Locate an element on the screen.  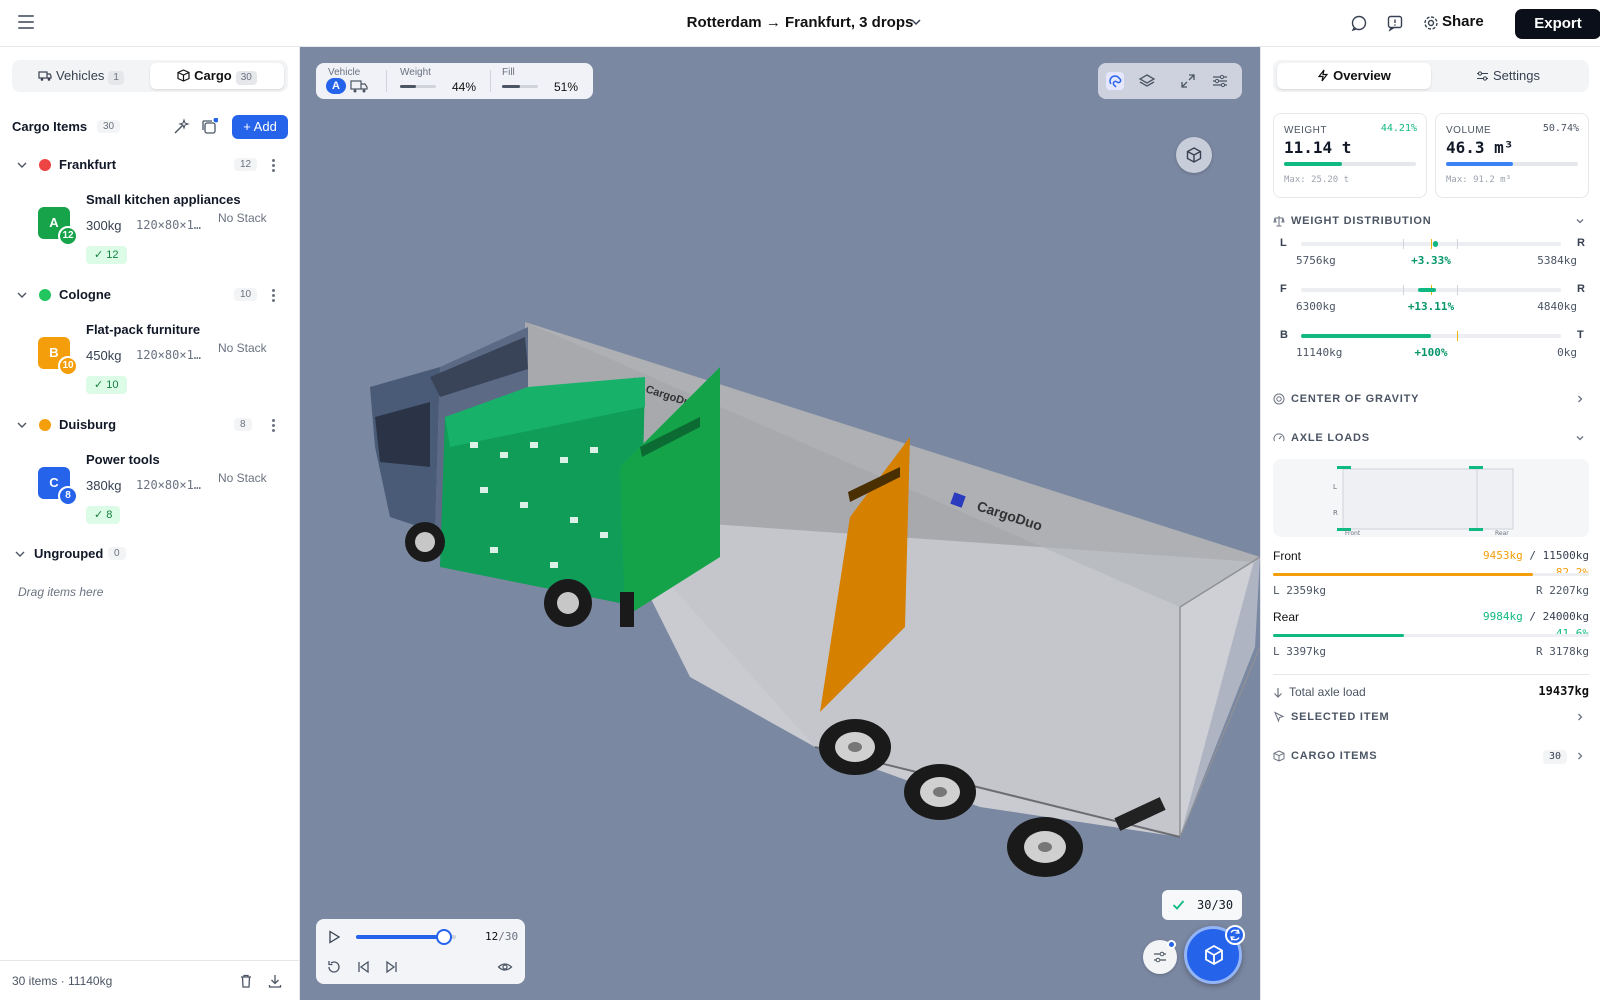
total-axle-value: 19437kg is located at coordinates (1563, 691).